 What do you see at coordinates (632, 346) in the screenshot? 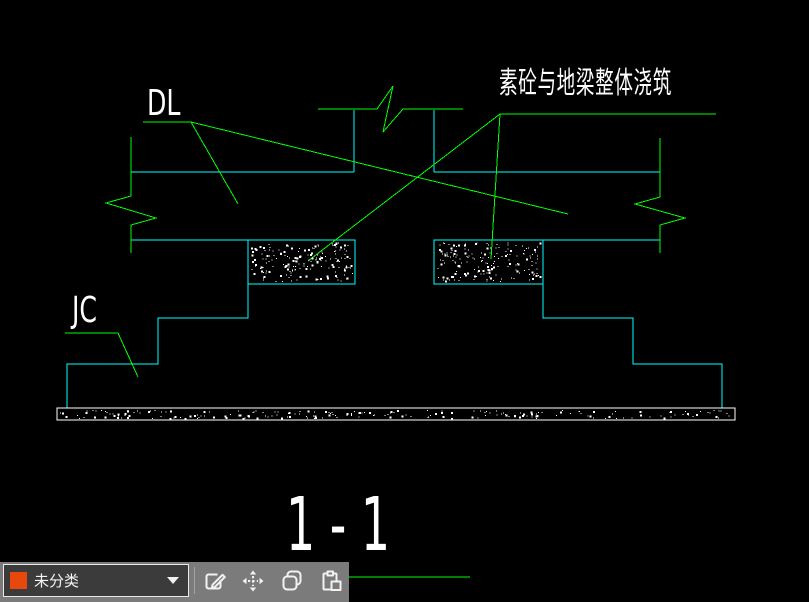
I see `footing-steps-right` at bounding box center [632, 346].